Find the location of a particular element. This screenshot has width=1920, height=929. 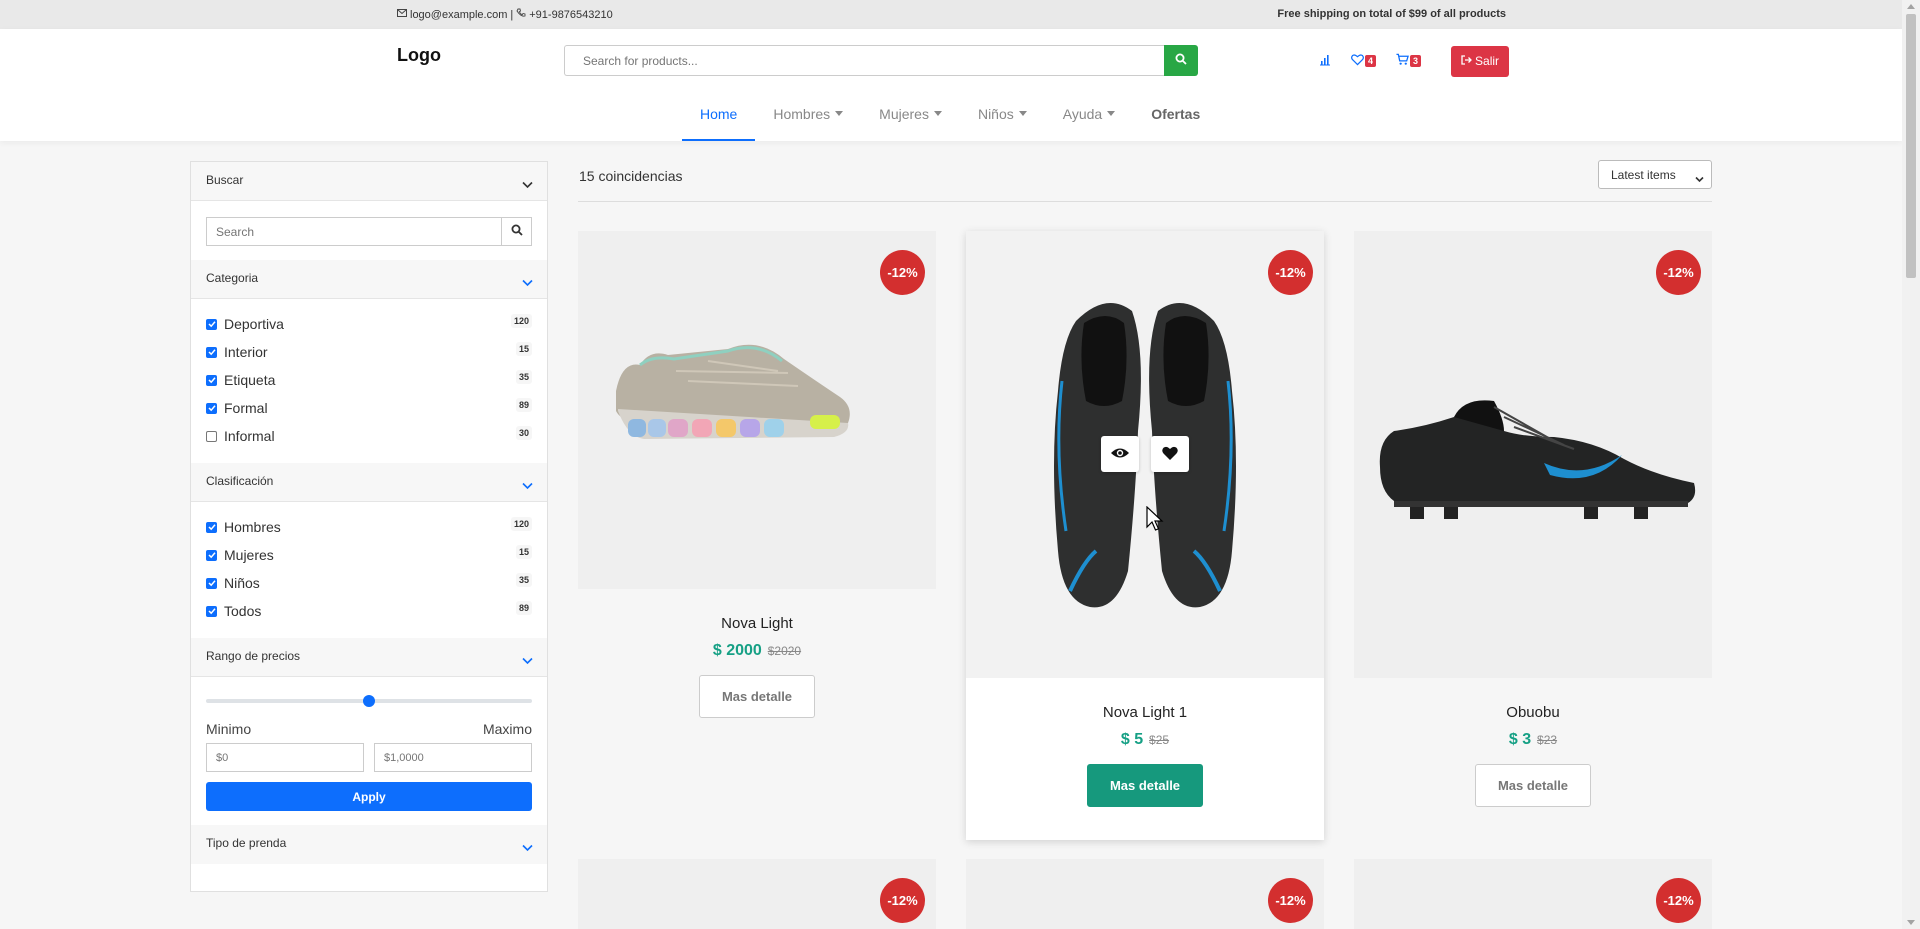

nav-ninos: Niños is located at coordinates (1002, 123).